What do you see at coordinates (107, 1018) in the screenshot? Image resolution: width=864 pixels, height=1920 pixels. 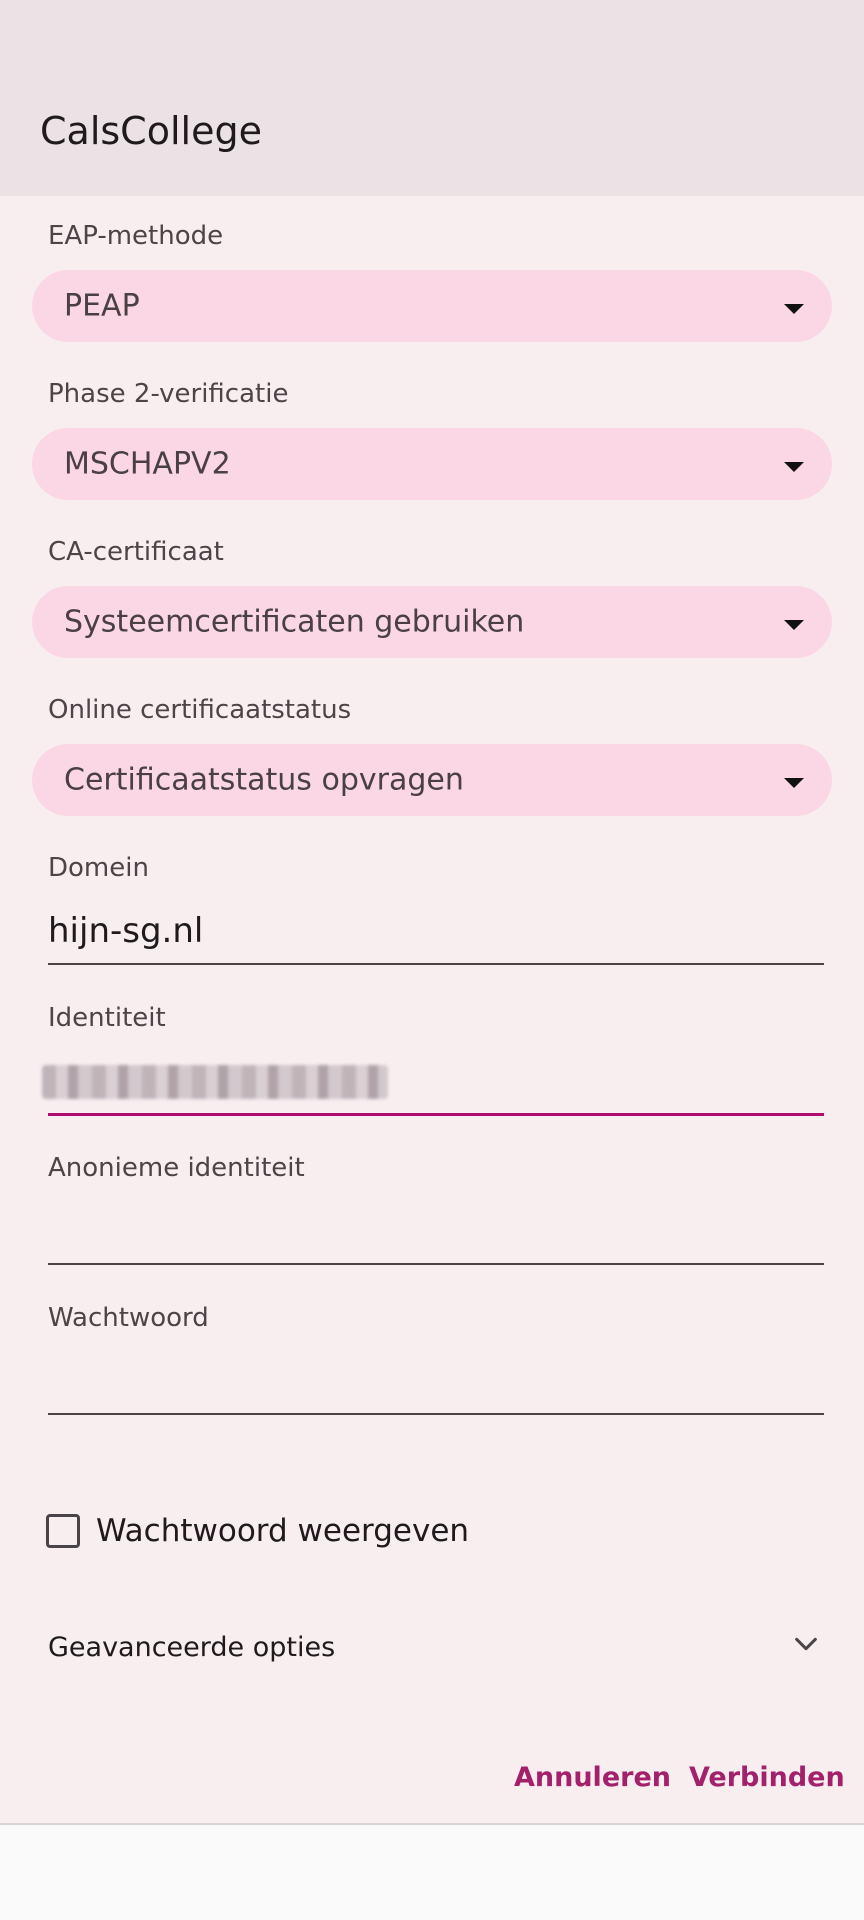 I see `identity-label: Identiteit` at bounding box center [107, 1018].